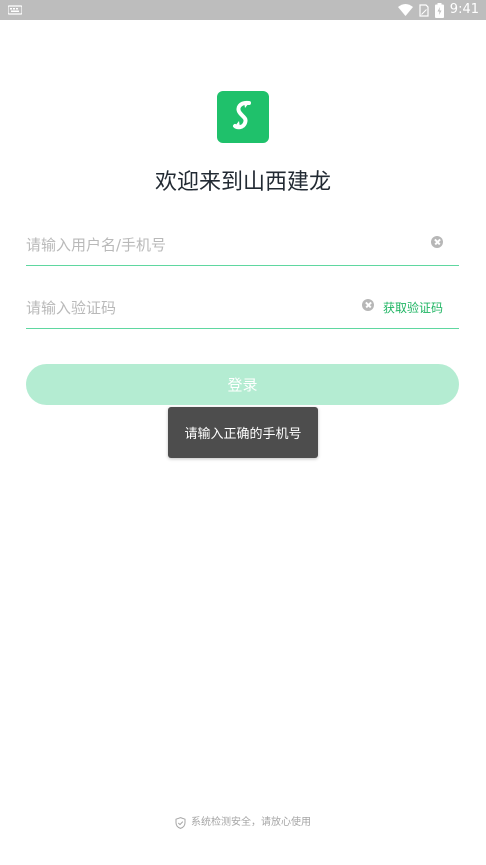 This screenshot has width=486, height=865. I want to click on notification-icon, so click(15, 10).